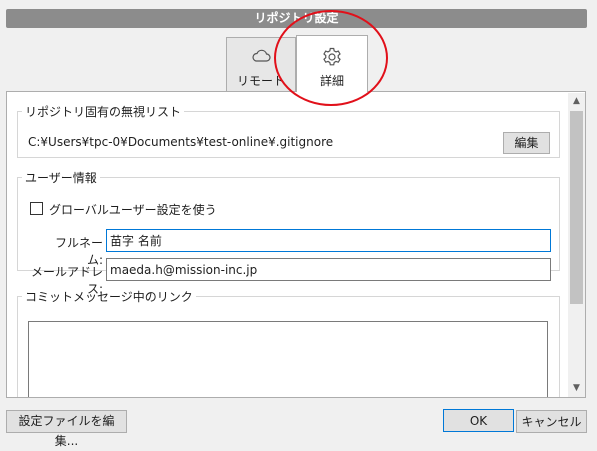  I want to click on ignore-list-legend: リポジトリ固有の無視リスト, so click(103, 112).